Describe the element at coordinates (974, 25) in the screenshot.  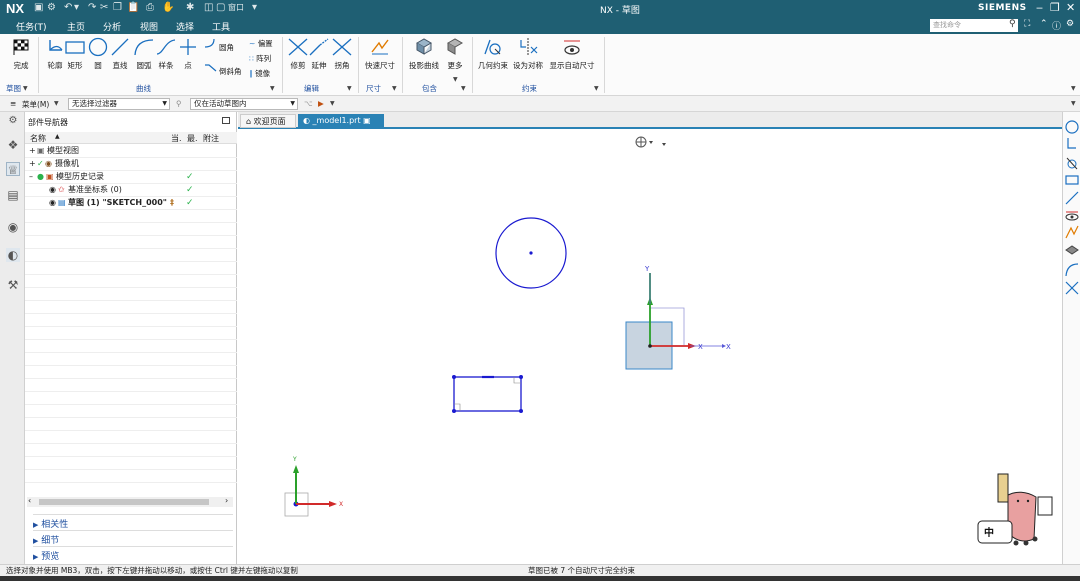
I see `command-search-input: 查找命令` at that location.